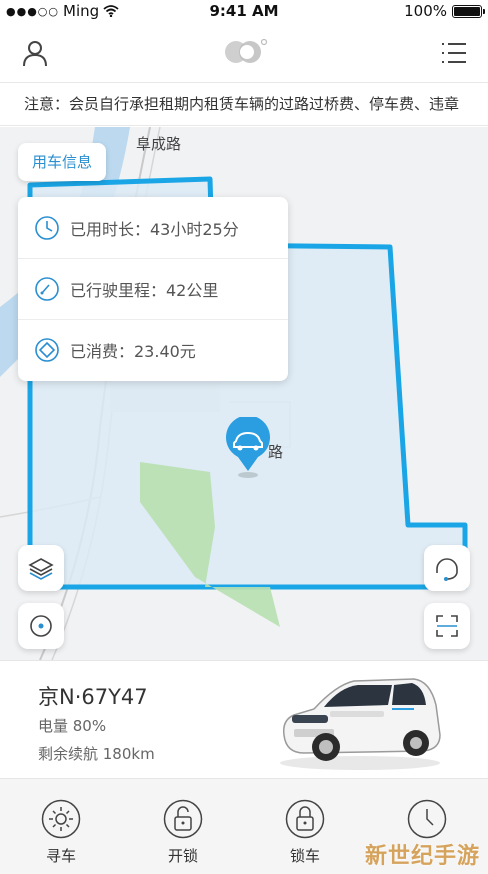  I want to click on battery-icon, so click(468, 11).